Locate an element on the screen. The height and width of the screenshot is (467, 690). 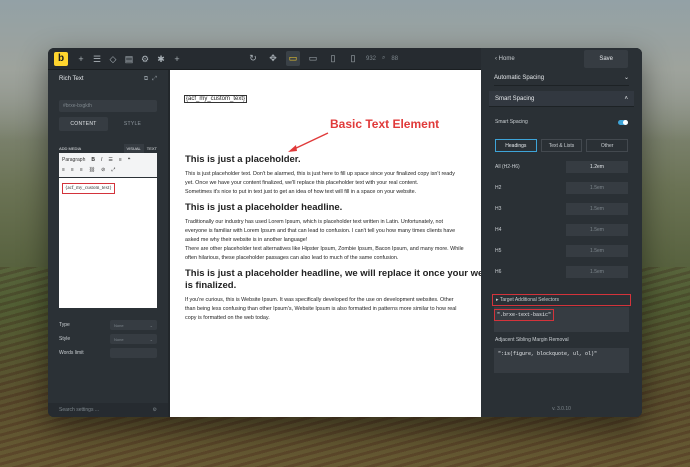
mobile-icon: ▯ is located at coordinates (353, 58).